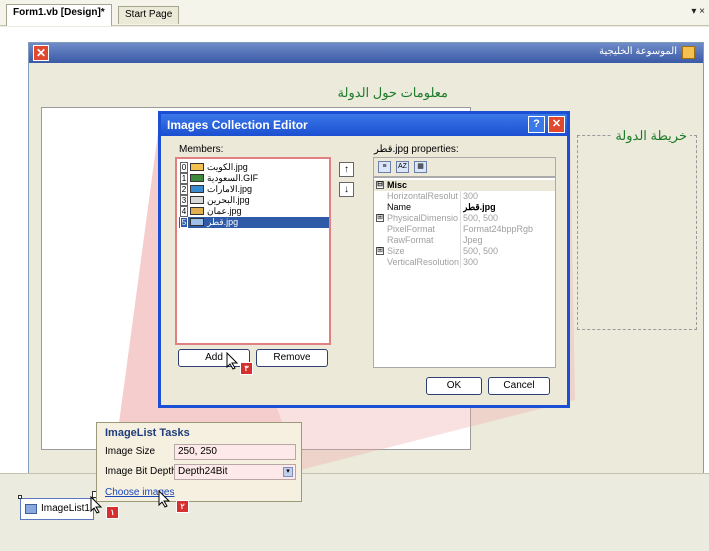 Image resolution: width=709 pixels, height=551 pixels. I want to click on list-item: 1 السعودية.GIF, so click(254, 178).